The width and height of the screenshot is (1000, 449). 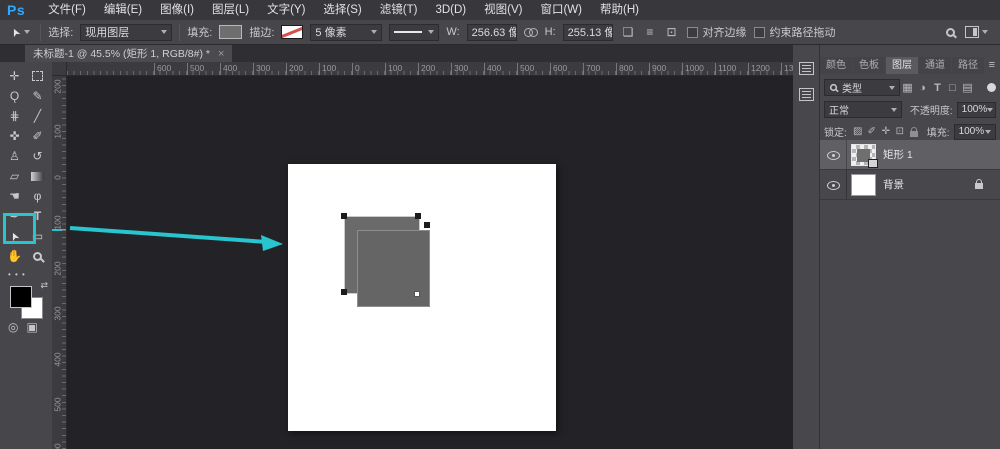 I want to click on panel-menu-icon: ≡, so click(x=992, y=65).